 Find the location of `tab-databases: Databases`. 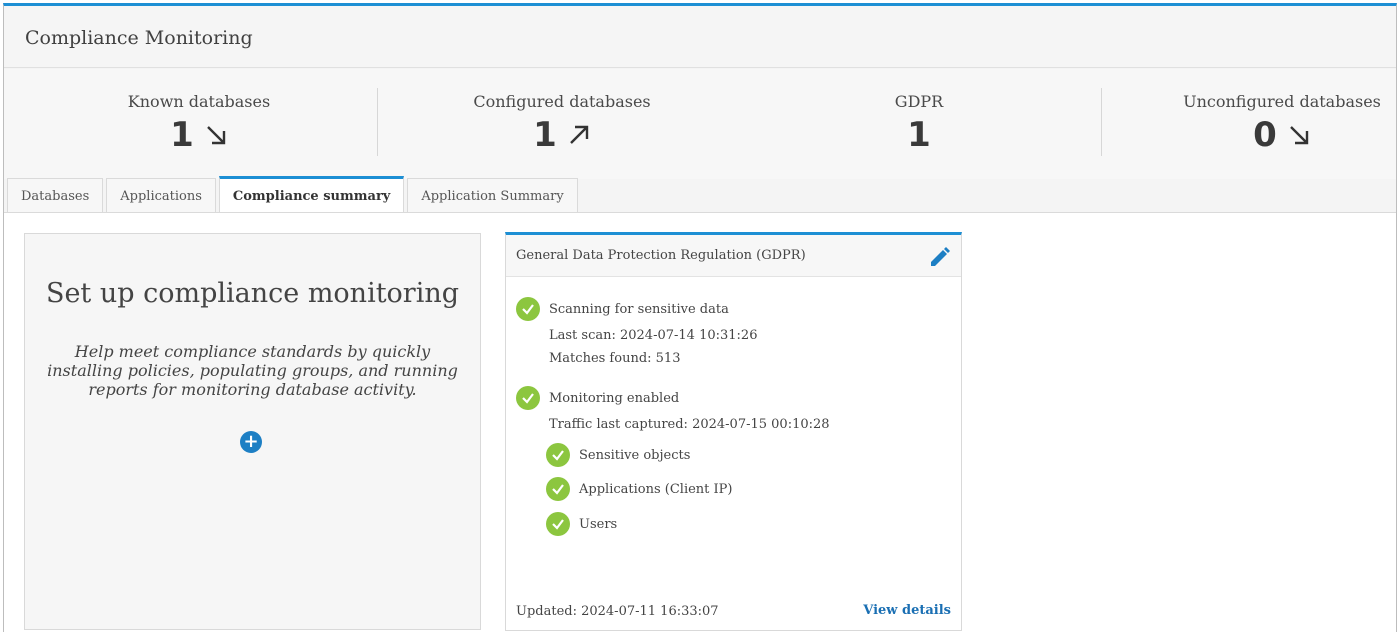

tab-databases: Databases is located at coordinates (55, 196).